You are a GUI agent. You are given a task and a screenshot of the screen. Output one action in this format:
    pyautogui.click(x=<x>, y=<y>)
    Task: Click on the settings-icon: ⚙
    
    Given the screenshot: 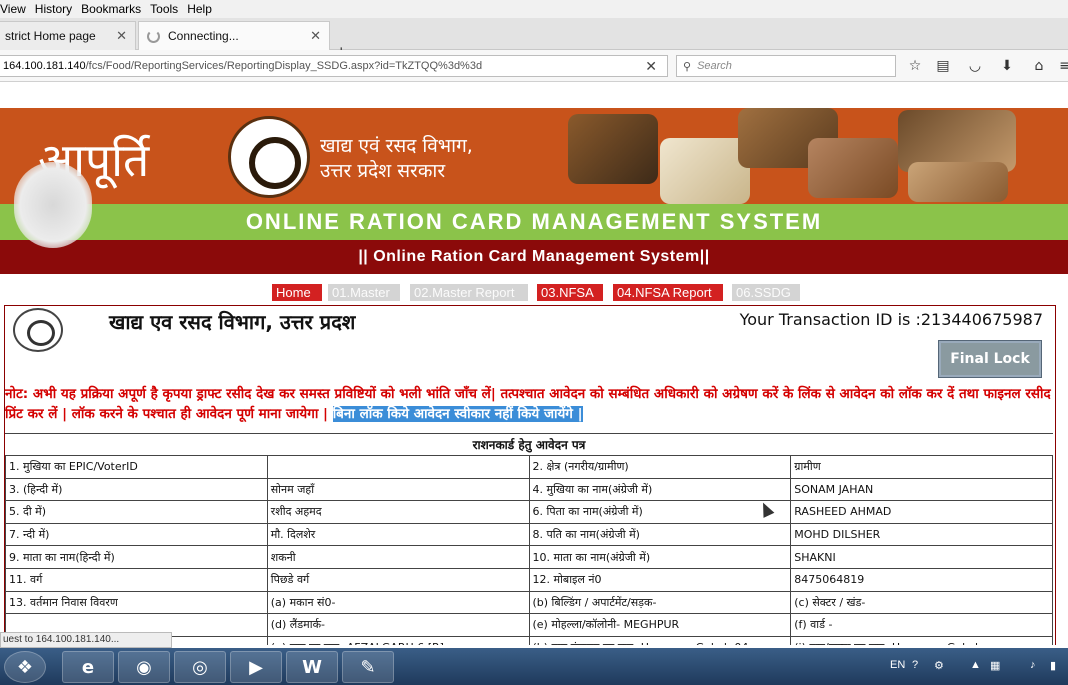 What is the action you would take?
    pyautogui.click(x=939, y=665)
    